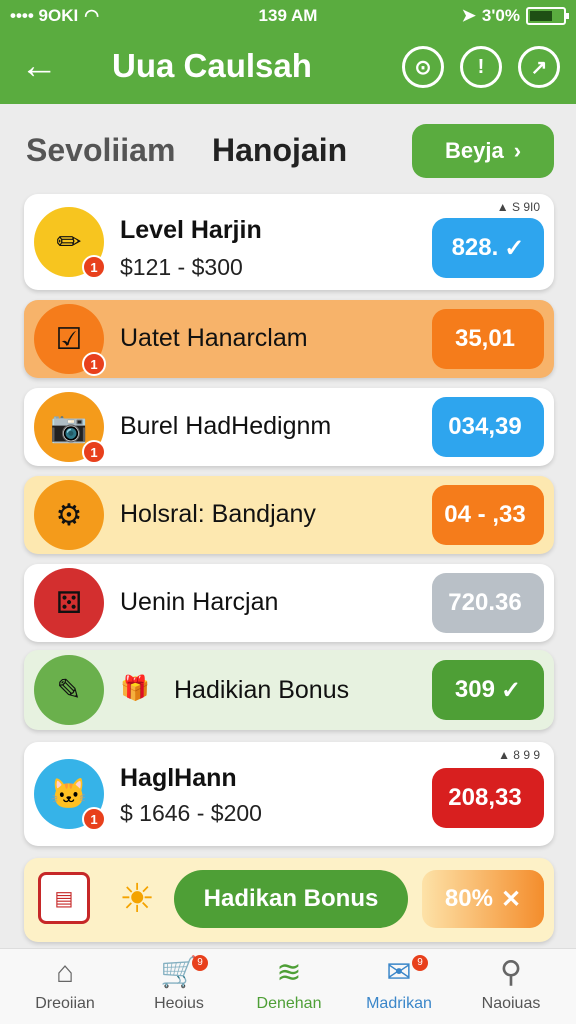 This screenshot has width=576, height=1024. What do you see at coordinates (289, 794) in the screenshot?
I see `list-item: 🐱 1 HaglHann $ 1646 - $200 ▲ 8 9 9 208,33` at bounding box center [289, 794].